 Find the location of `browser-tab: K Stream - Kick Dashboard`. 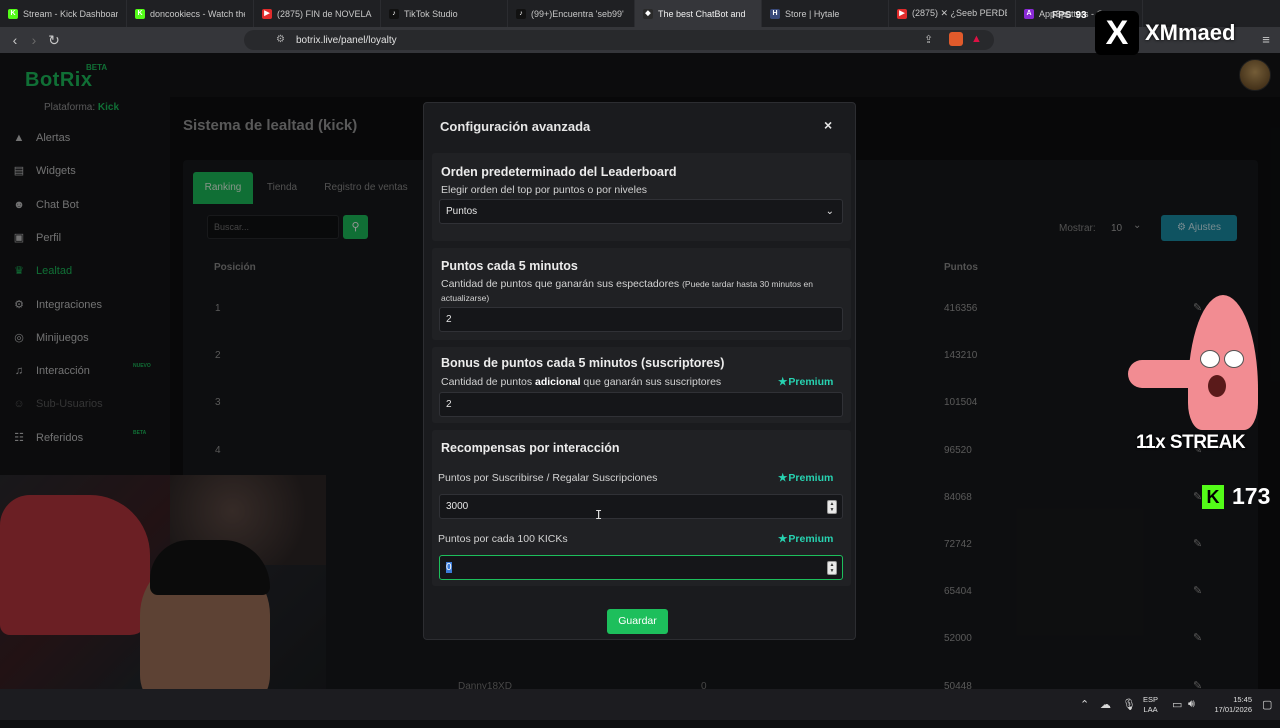

browser-tab: K Stream - Kick Dashboard is located at coordinates (63, 13).